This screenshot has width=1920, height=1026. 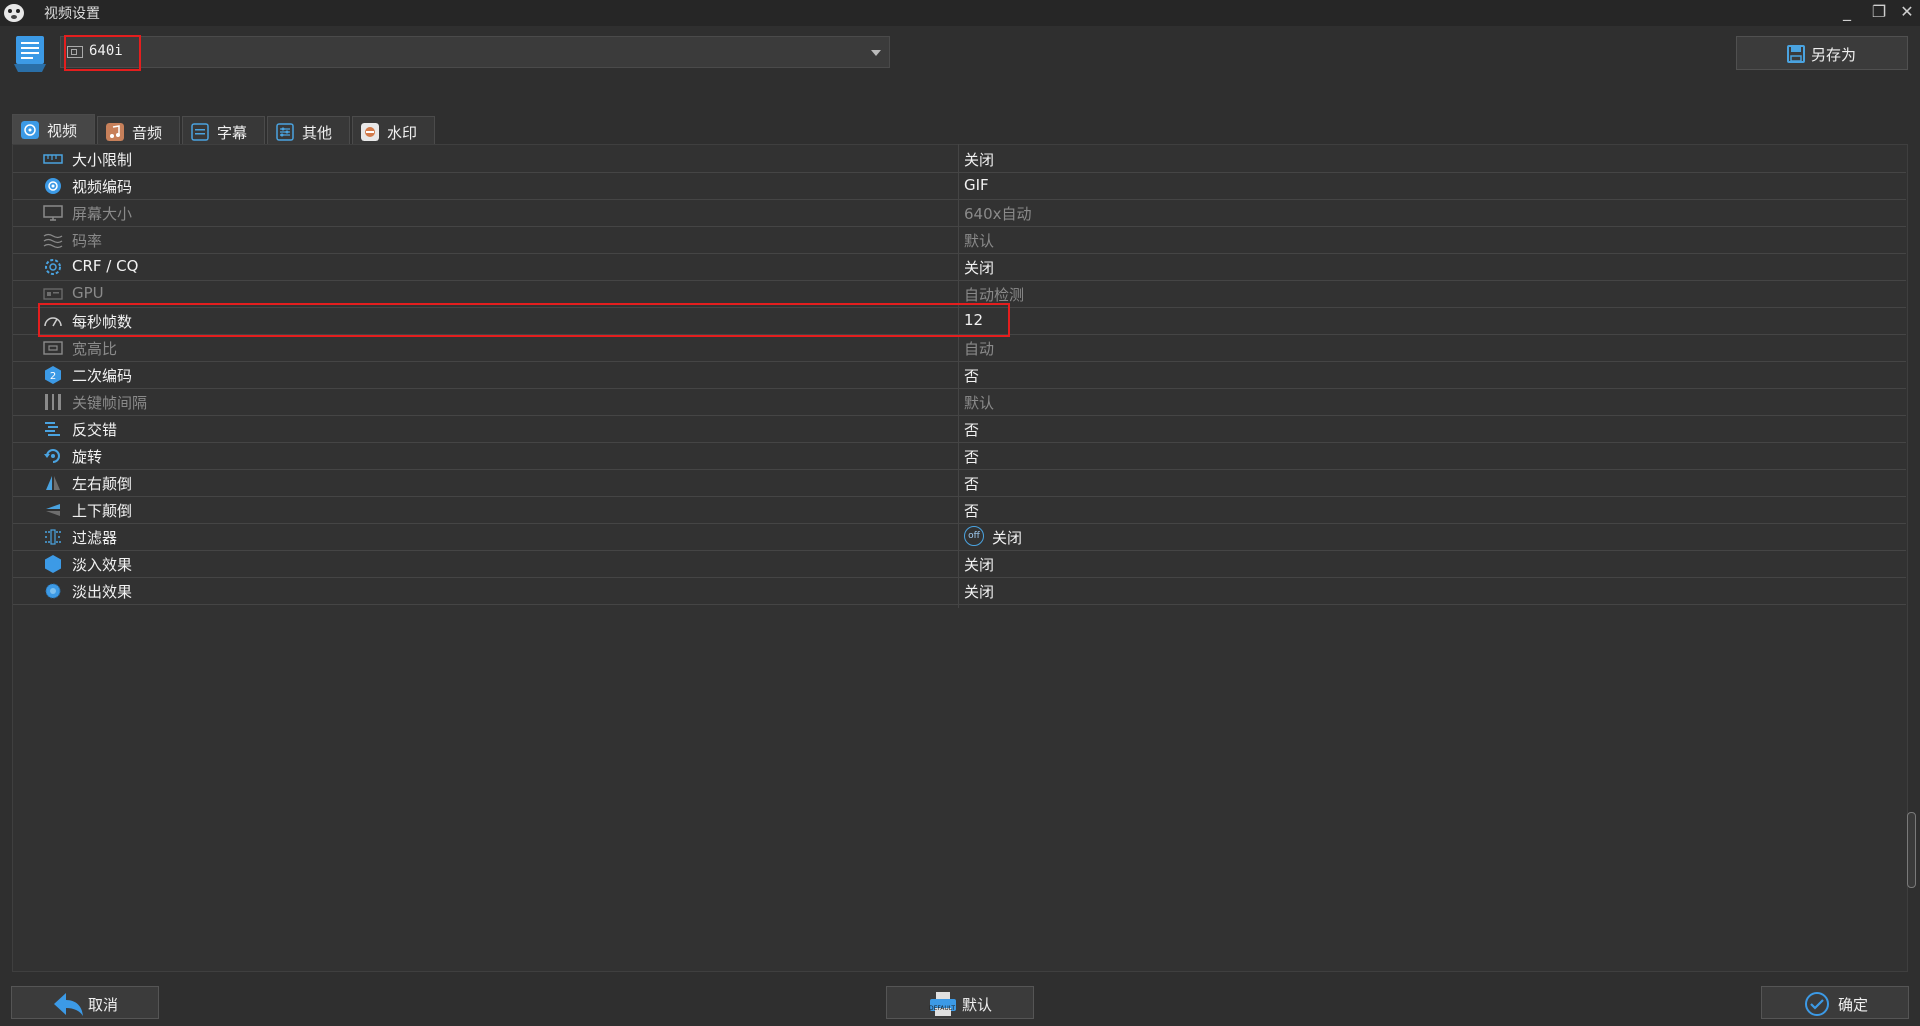 I want to click on setting-row-video-codec: 视频编码 GIF, so click(x=959, y=186).